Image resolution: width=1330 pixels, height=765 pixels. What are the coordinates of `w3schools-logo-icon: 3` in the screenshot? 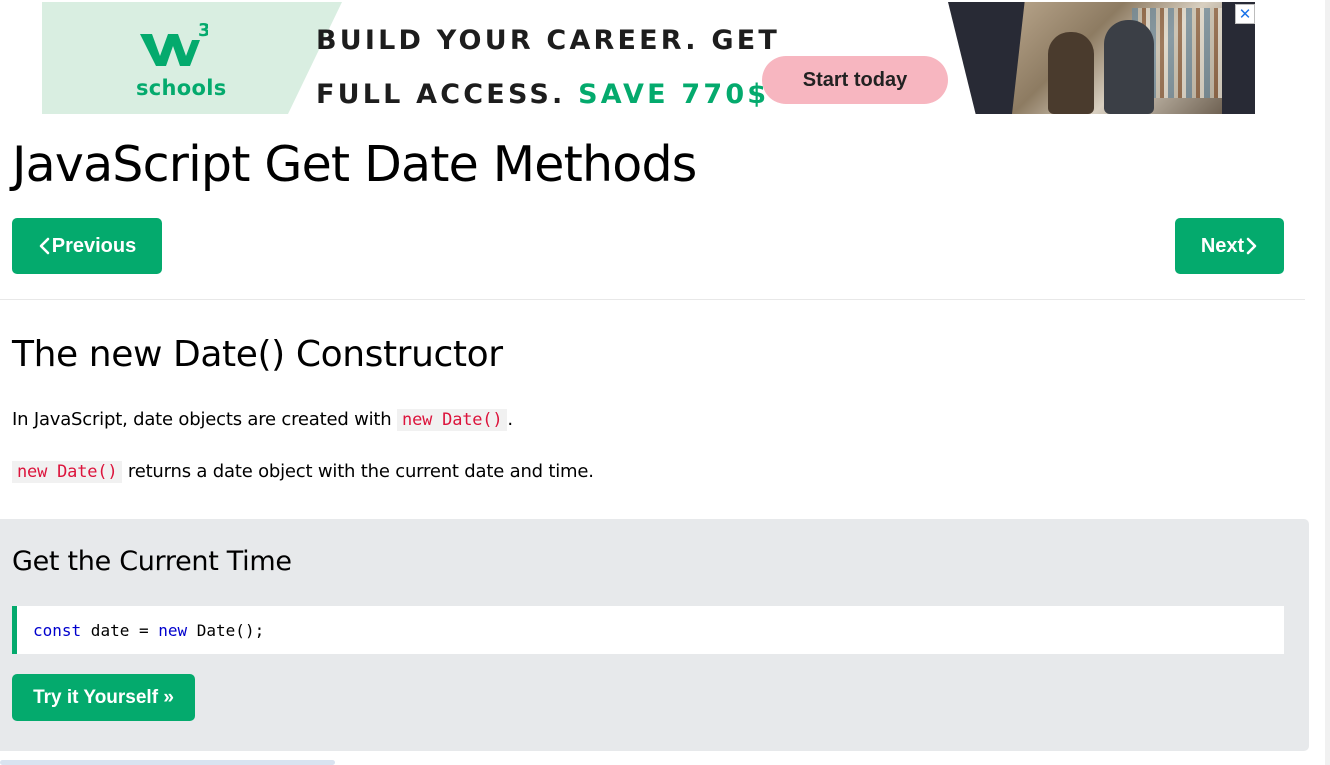 It's located at (174, 43).